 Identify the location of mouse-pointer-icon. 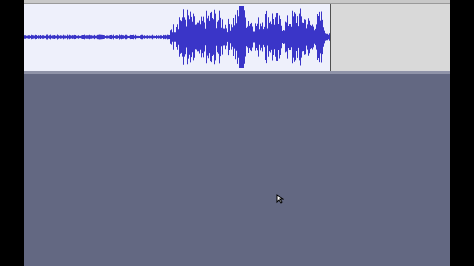
(280, 199).